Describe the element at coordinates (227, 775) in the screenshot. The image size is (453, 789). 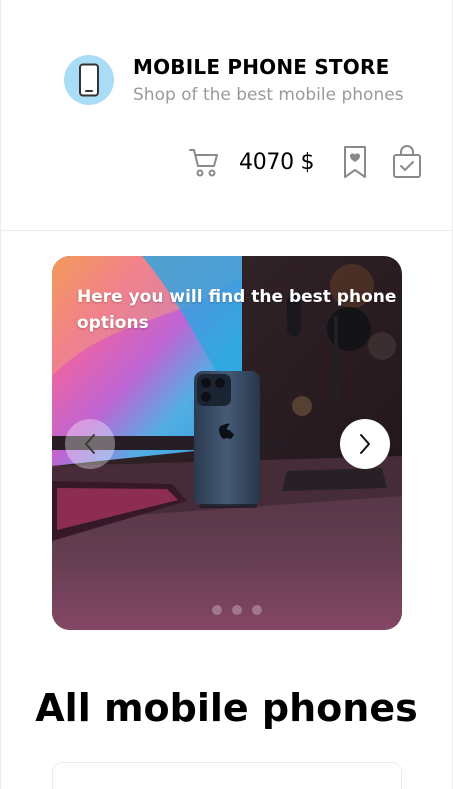
I see `product-card` at that location.